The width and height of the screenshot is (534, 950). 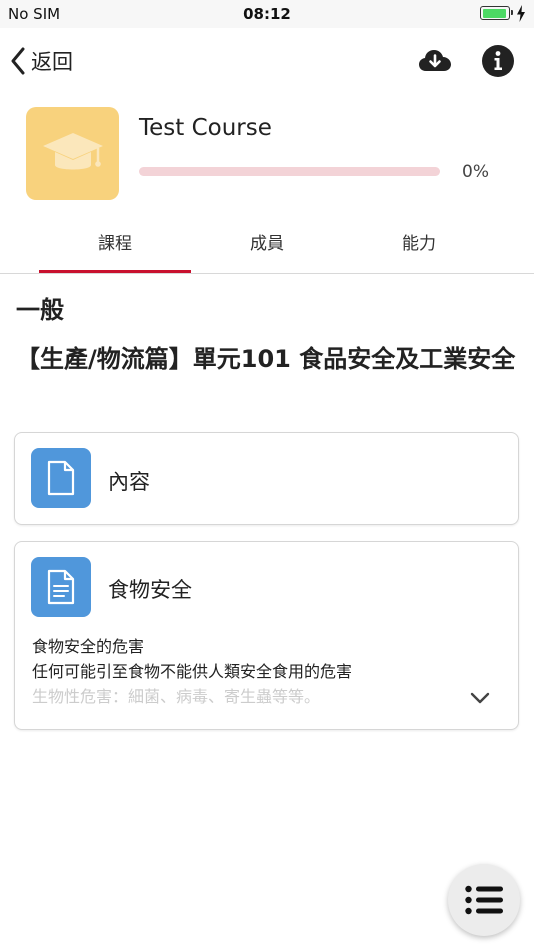 I want to click on back-button: 返回, so click(x=41, y=61).